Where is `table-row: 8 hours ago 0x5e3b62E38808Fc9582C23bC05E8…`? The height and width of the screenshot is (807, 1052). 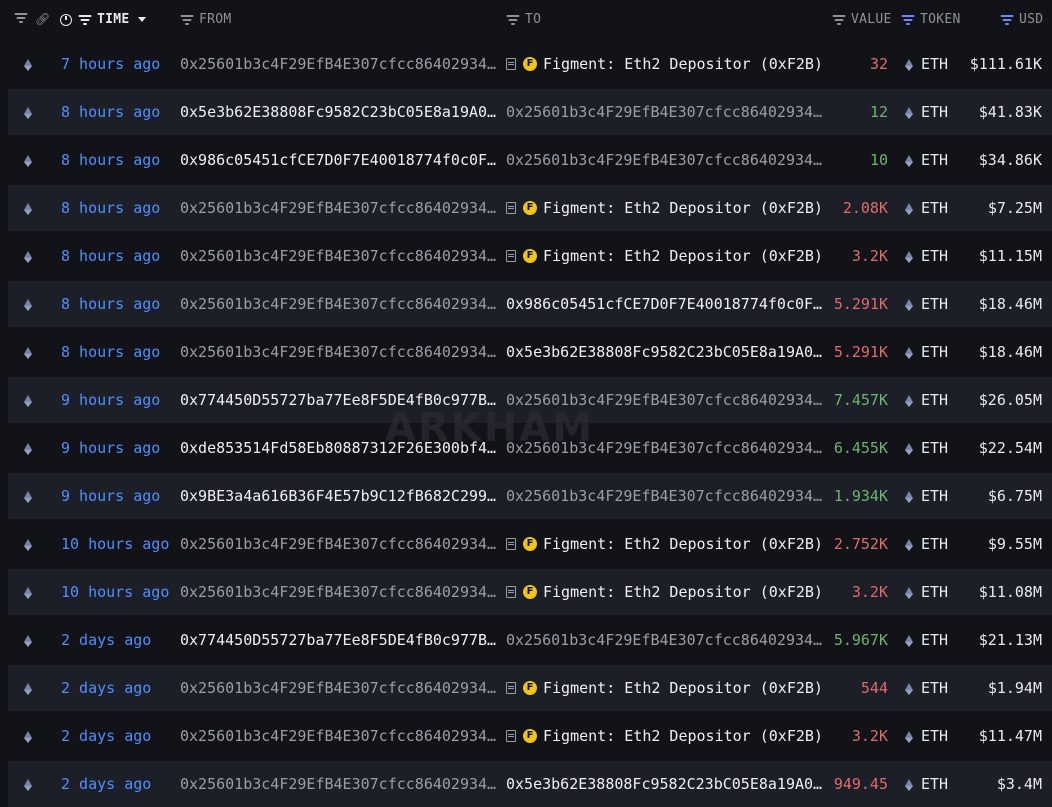
table-row: 8 hours ago 0x5e3b62E38808Fc9582C23bC05E8… is located at coordinates (530, 112).